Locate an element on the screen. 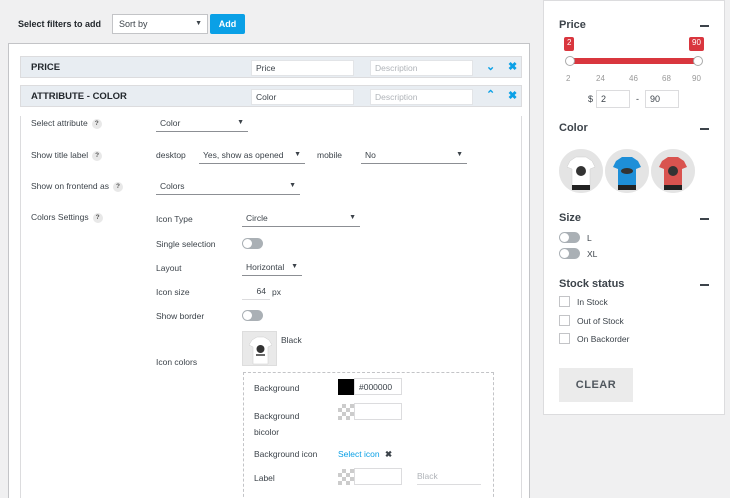  price-title: Price is located at coordinates (572, 25).